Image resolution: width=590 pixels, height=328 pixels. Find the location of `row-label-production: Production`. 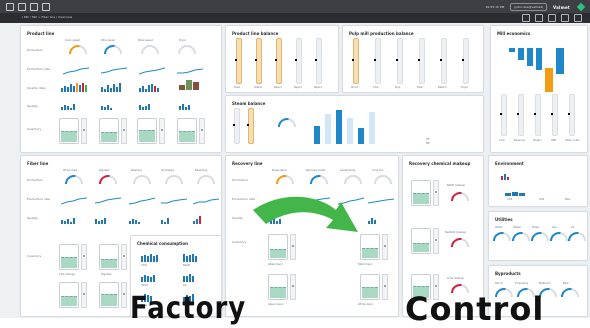

row-label-production: Production is located at coordinates (35, 180).